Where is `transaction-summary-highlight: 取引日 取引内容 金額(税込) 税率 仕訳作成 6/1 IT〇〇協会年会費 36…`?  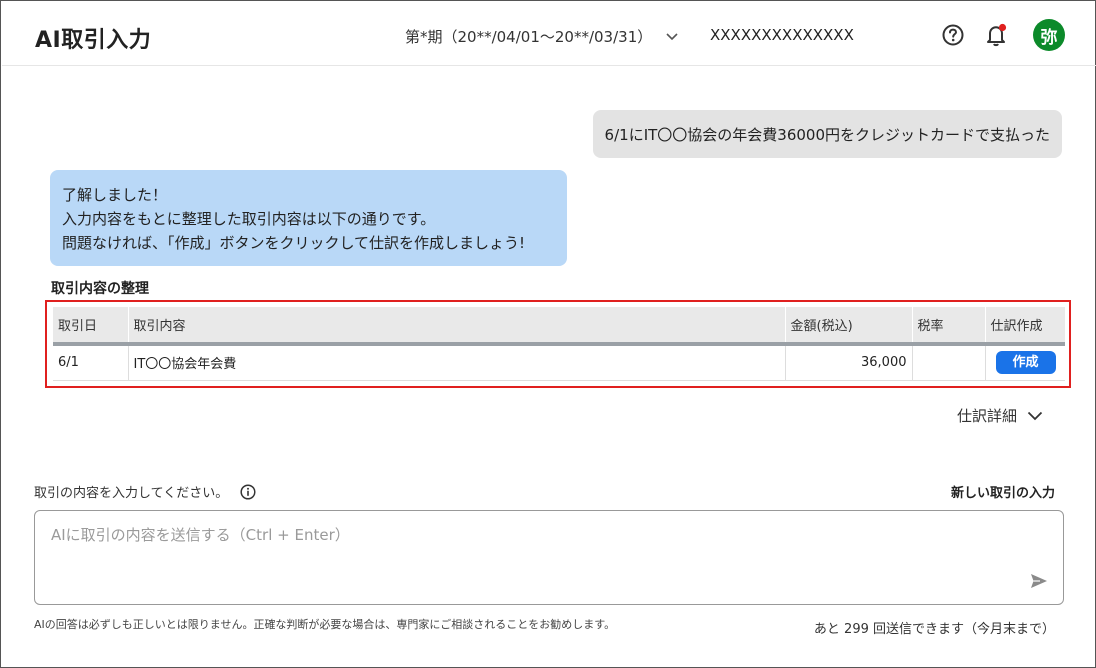
transaction-summary-highlight: 取引日 取引内容 金額(税込) 税率 仕訳作成 6/1 IT〇〇協会年会費 36… is located at coordinates (558, 344).